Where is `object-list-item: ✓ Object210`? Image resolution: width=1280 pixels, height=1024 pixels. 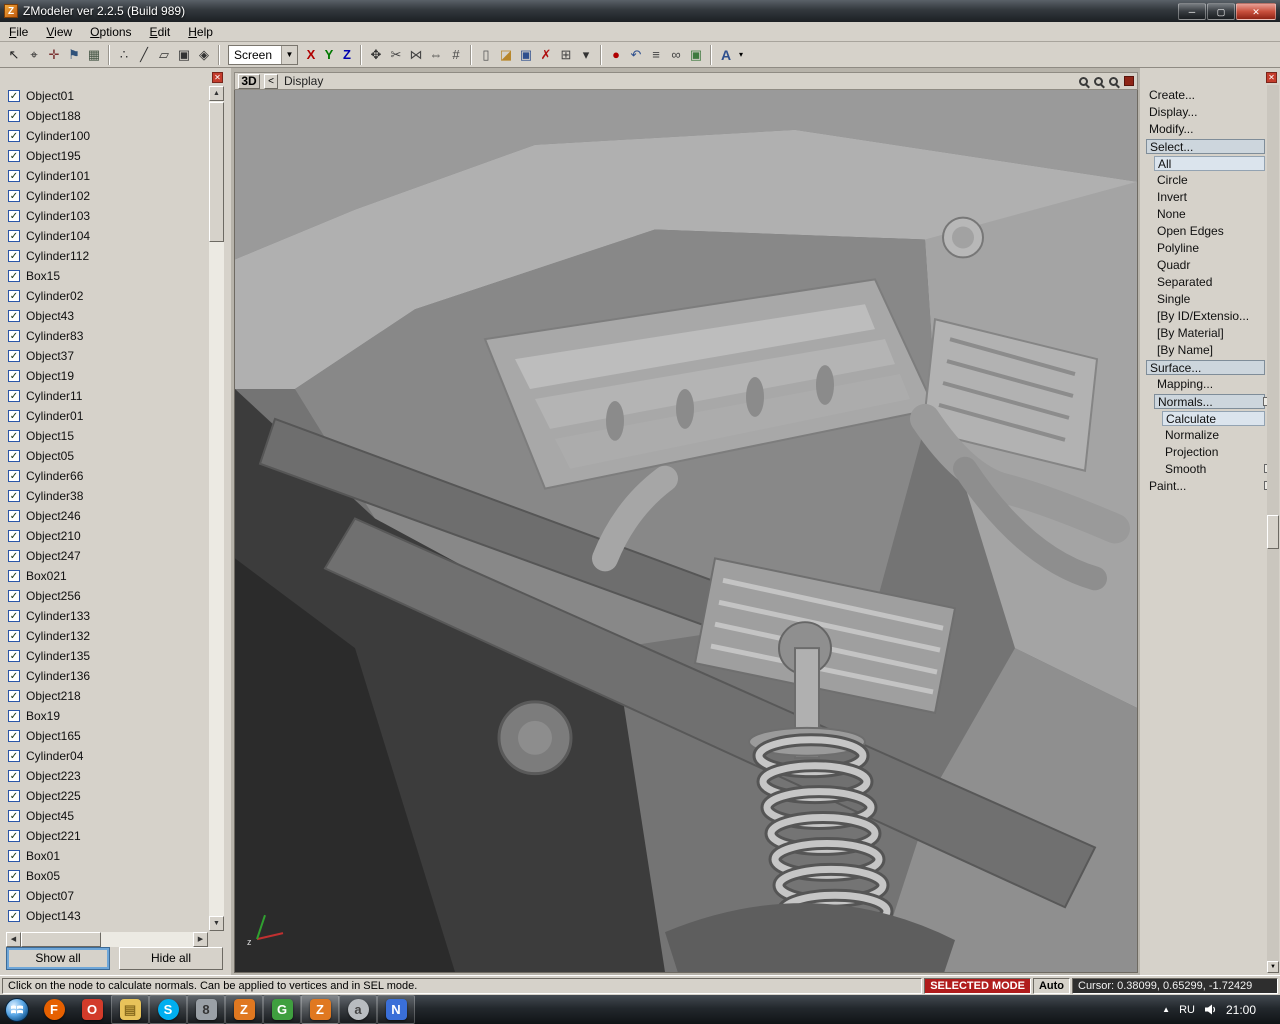 object-list-item: ✓ Object210 is located at coordinates (107, 536).